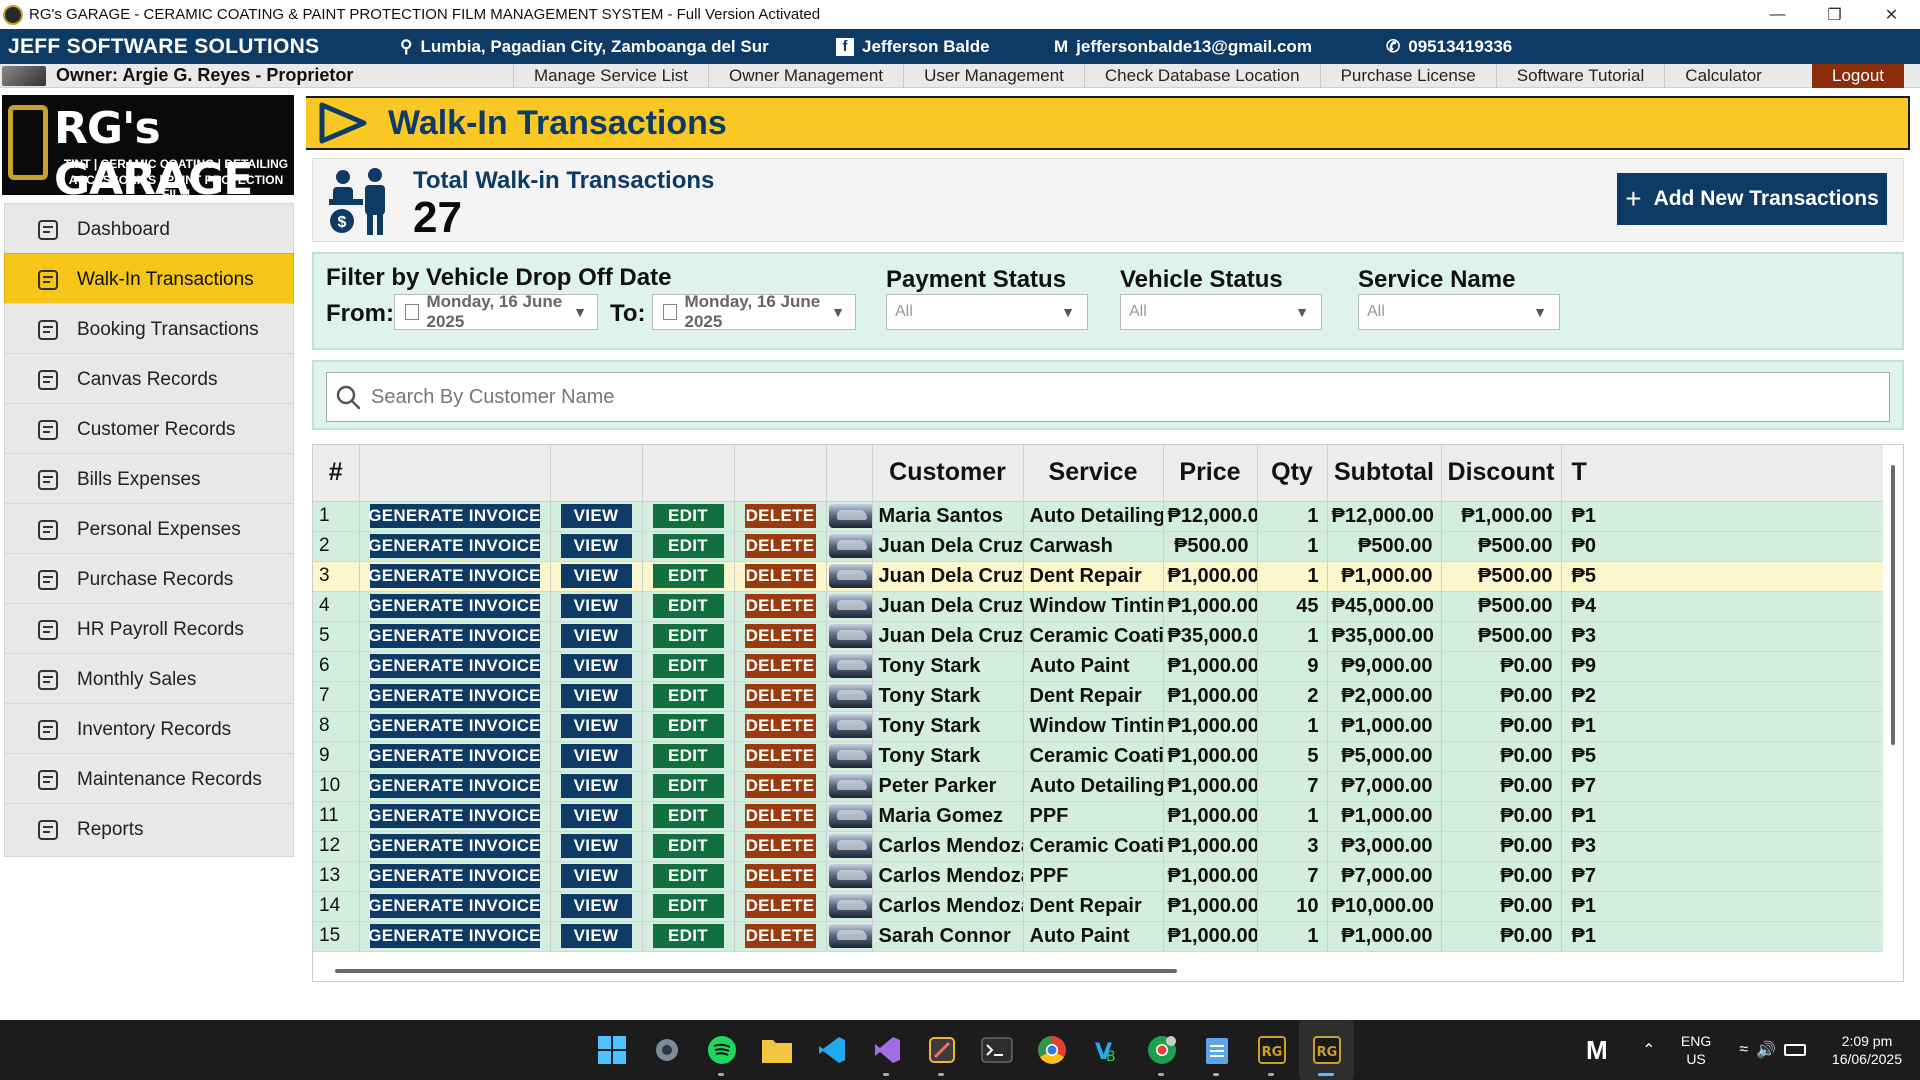  What do you see at coordinates (780, 473) in the screenshot?
I see `col-header-delete` at bounding box center [780, 473].